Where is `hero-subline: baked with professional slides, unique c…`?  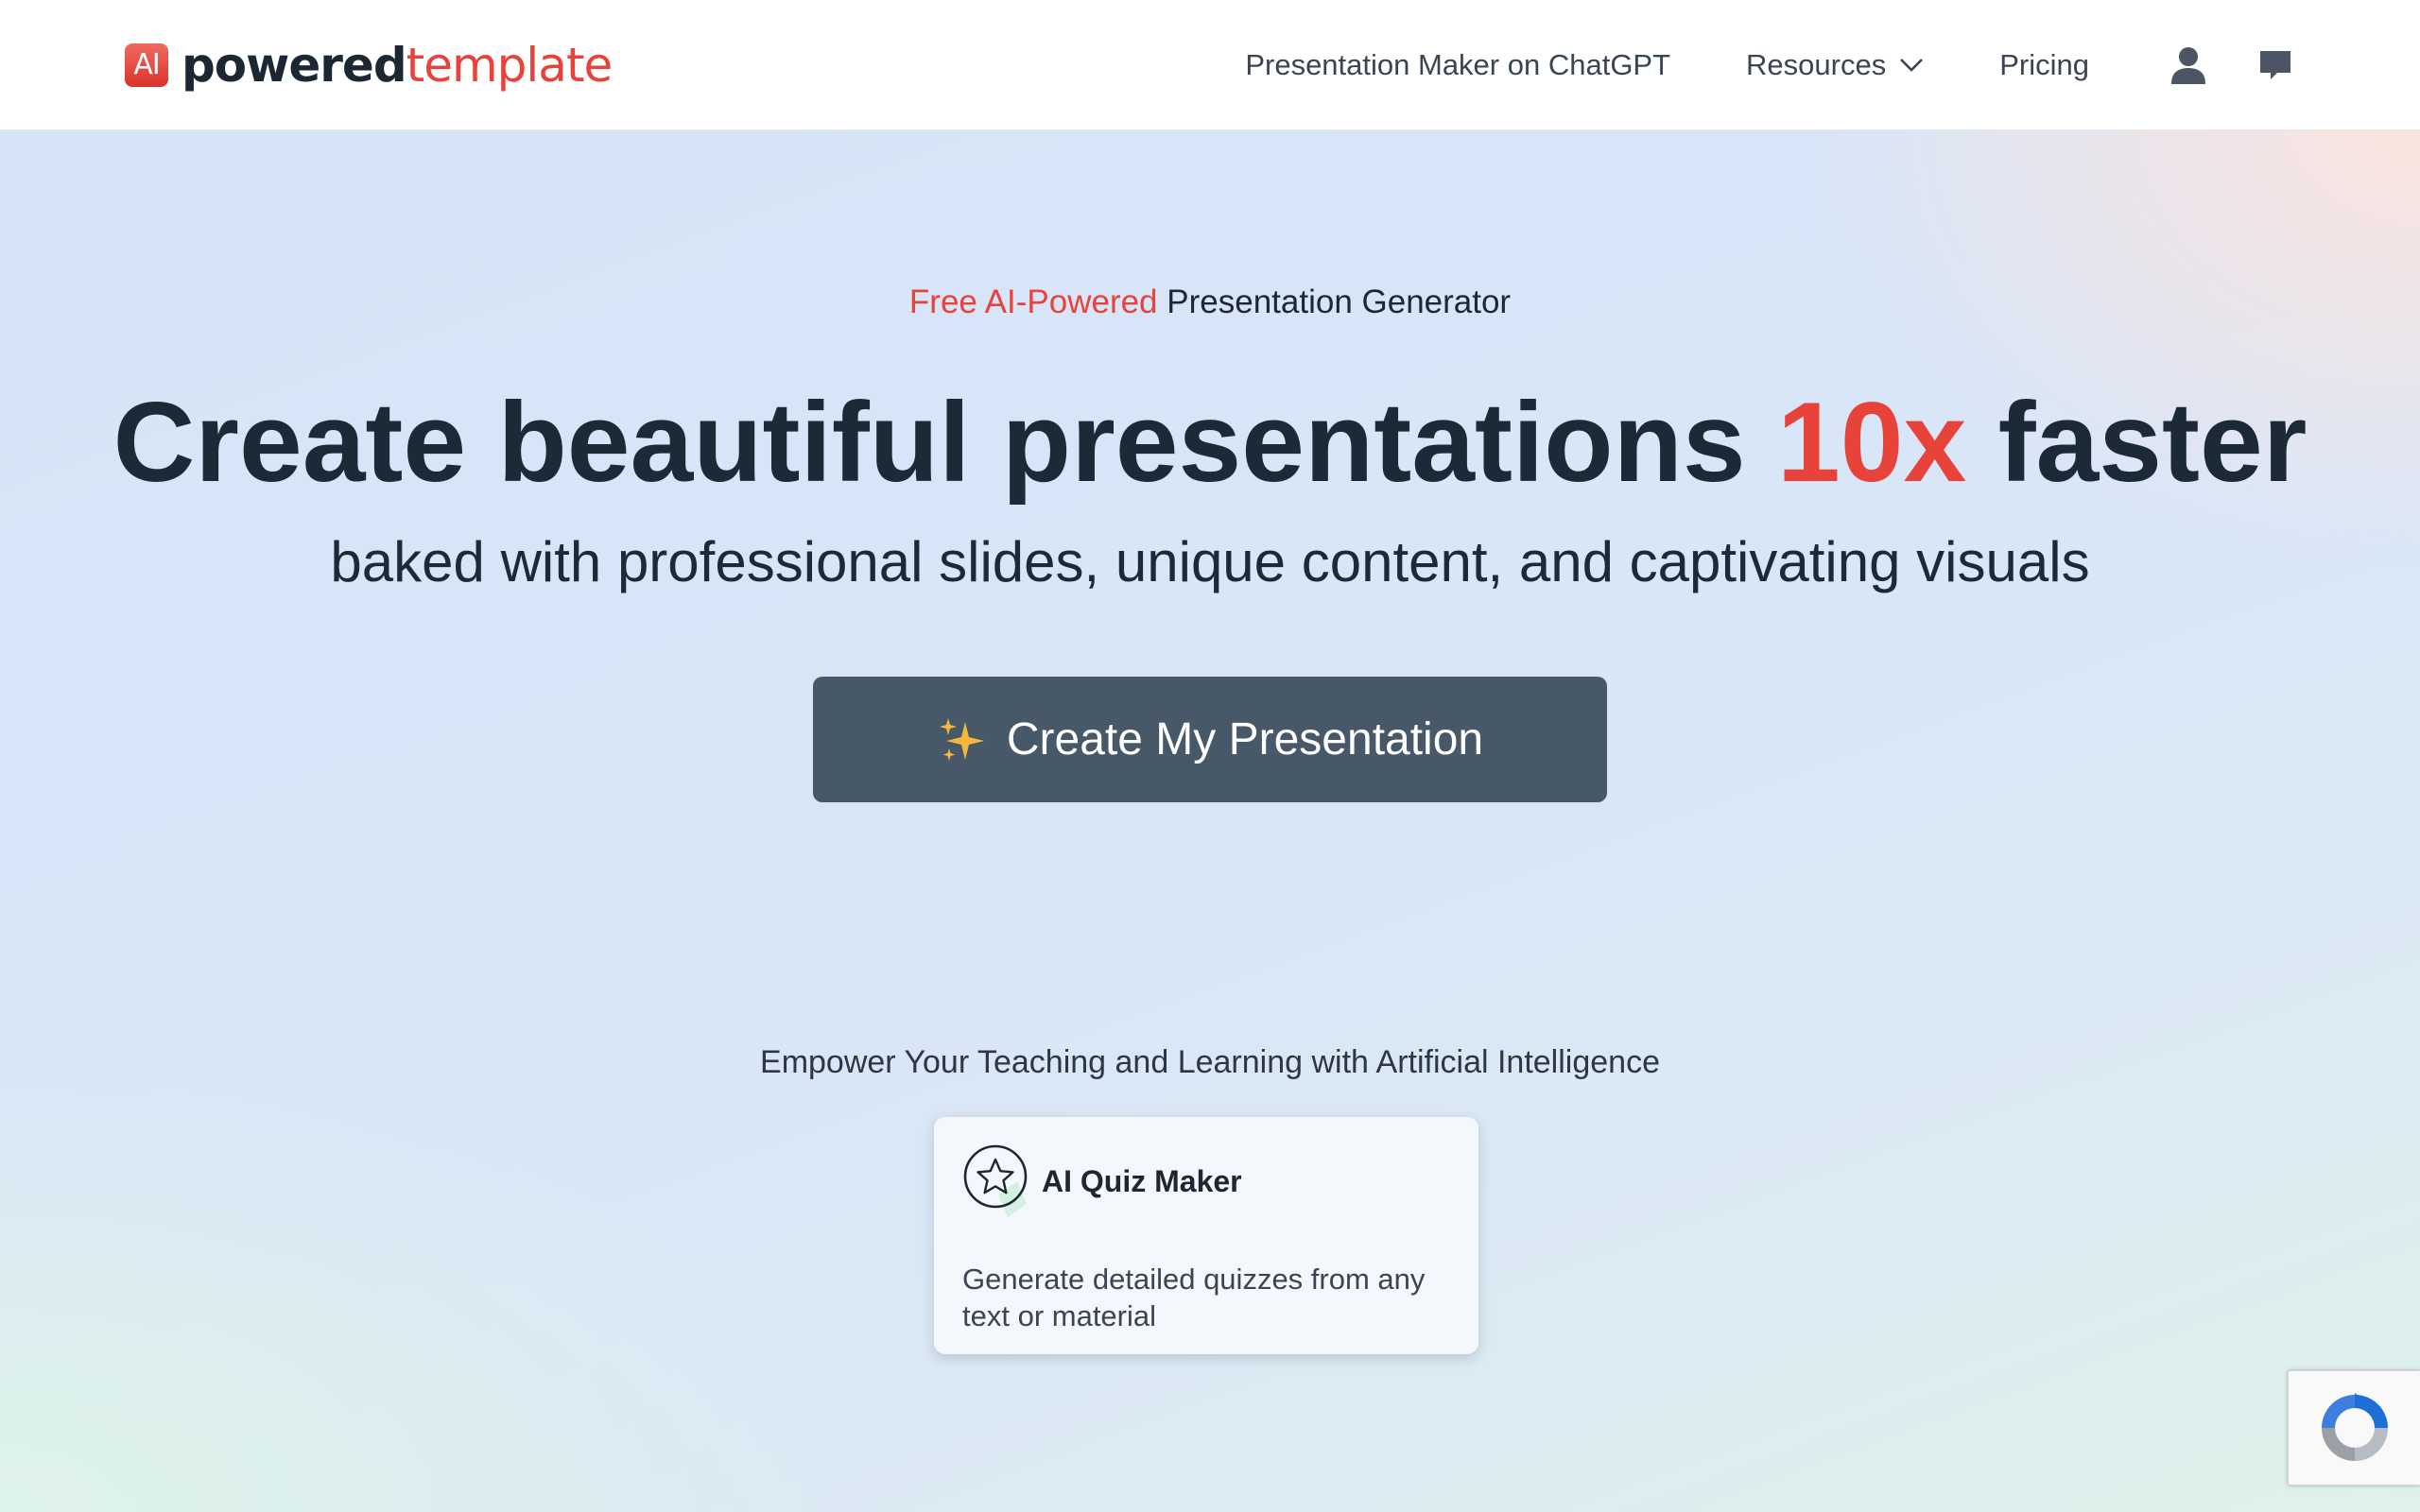
hero-subline: baked with professional slides, unique c… is located at coordinates (1210, 561).